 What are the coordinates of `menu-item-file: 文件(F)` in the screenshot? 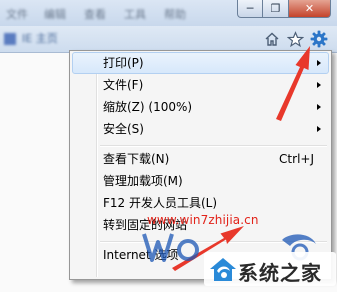 It's located at (200, 85).